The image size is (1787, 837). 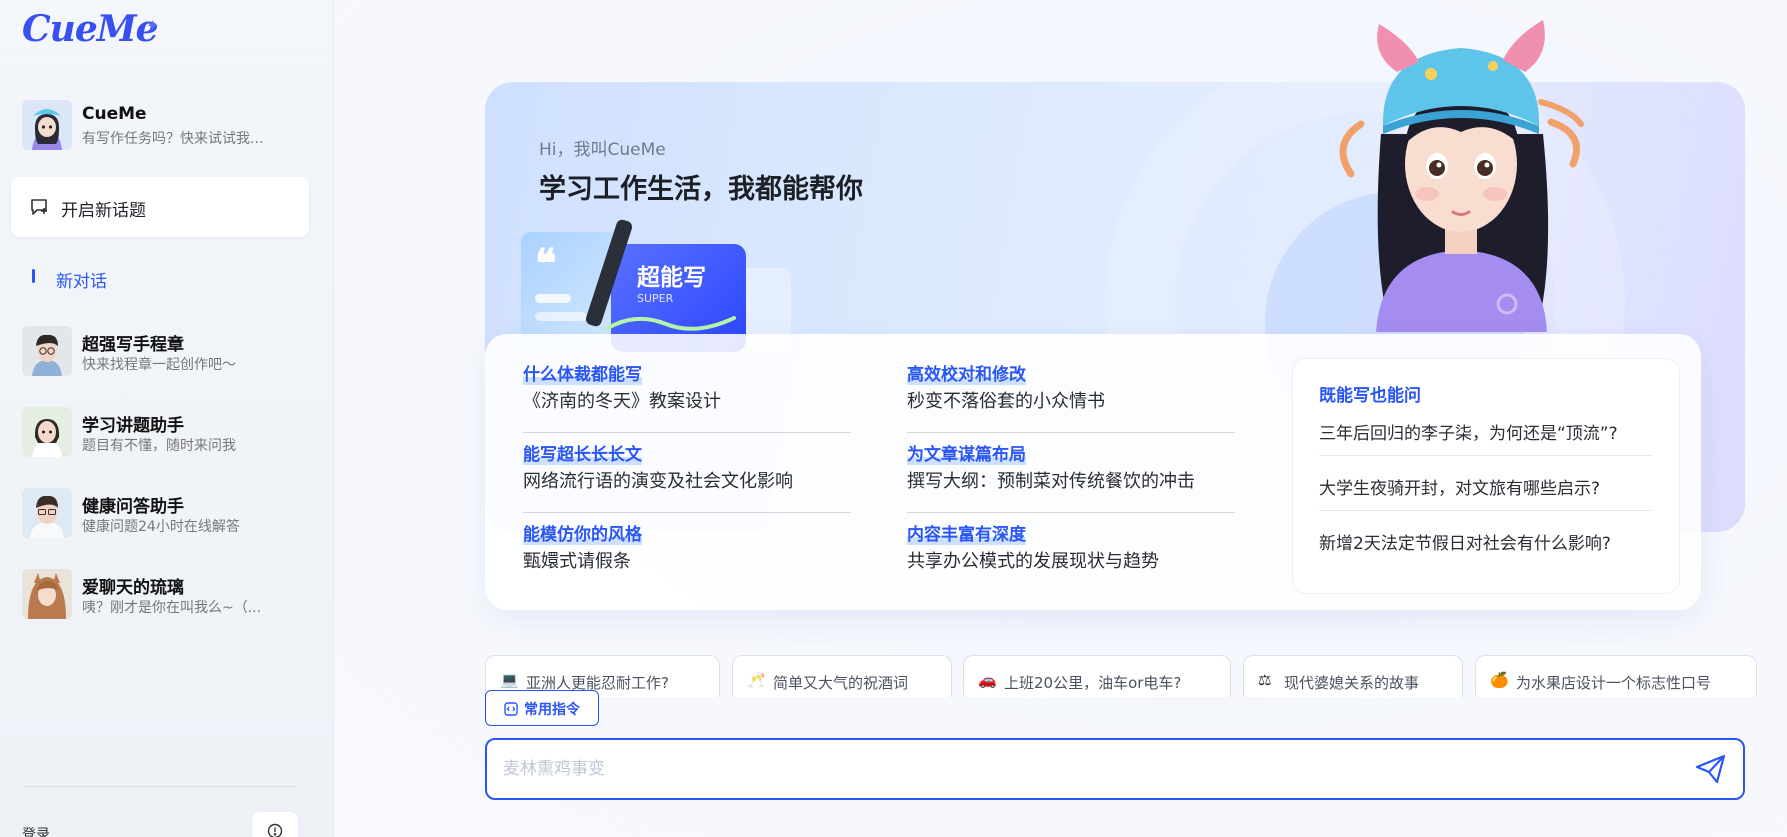 What do you see at coordinates (622, 401) in the screenshot?
I see `prompt-example: 《济南的冬天》教案设计` at bounding box center [622, 401].